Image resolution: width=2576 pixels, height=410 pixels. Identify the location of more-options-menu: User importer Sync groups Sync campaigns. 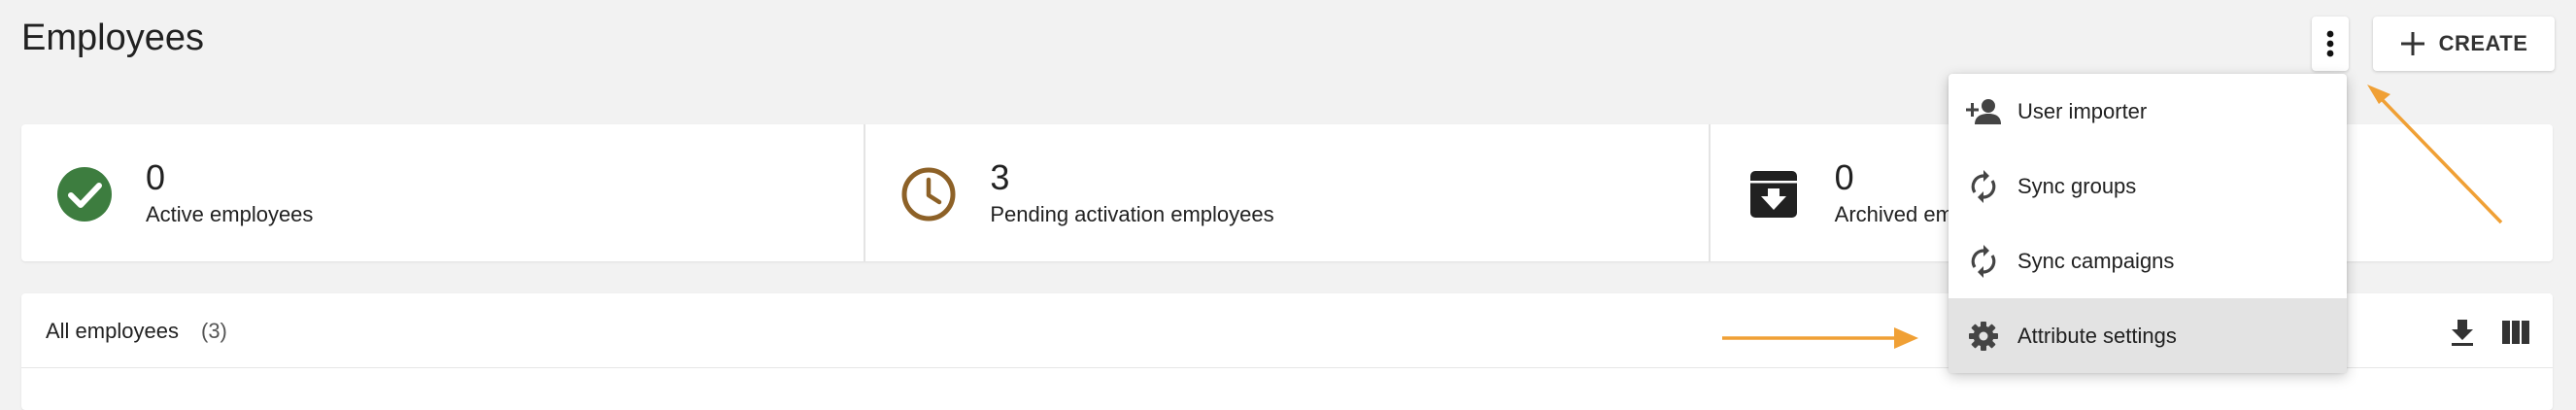
(2148, 224).